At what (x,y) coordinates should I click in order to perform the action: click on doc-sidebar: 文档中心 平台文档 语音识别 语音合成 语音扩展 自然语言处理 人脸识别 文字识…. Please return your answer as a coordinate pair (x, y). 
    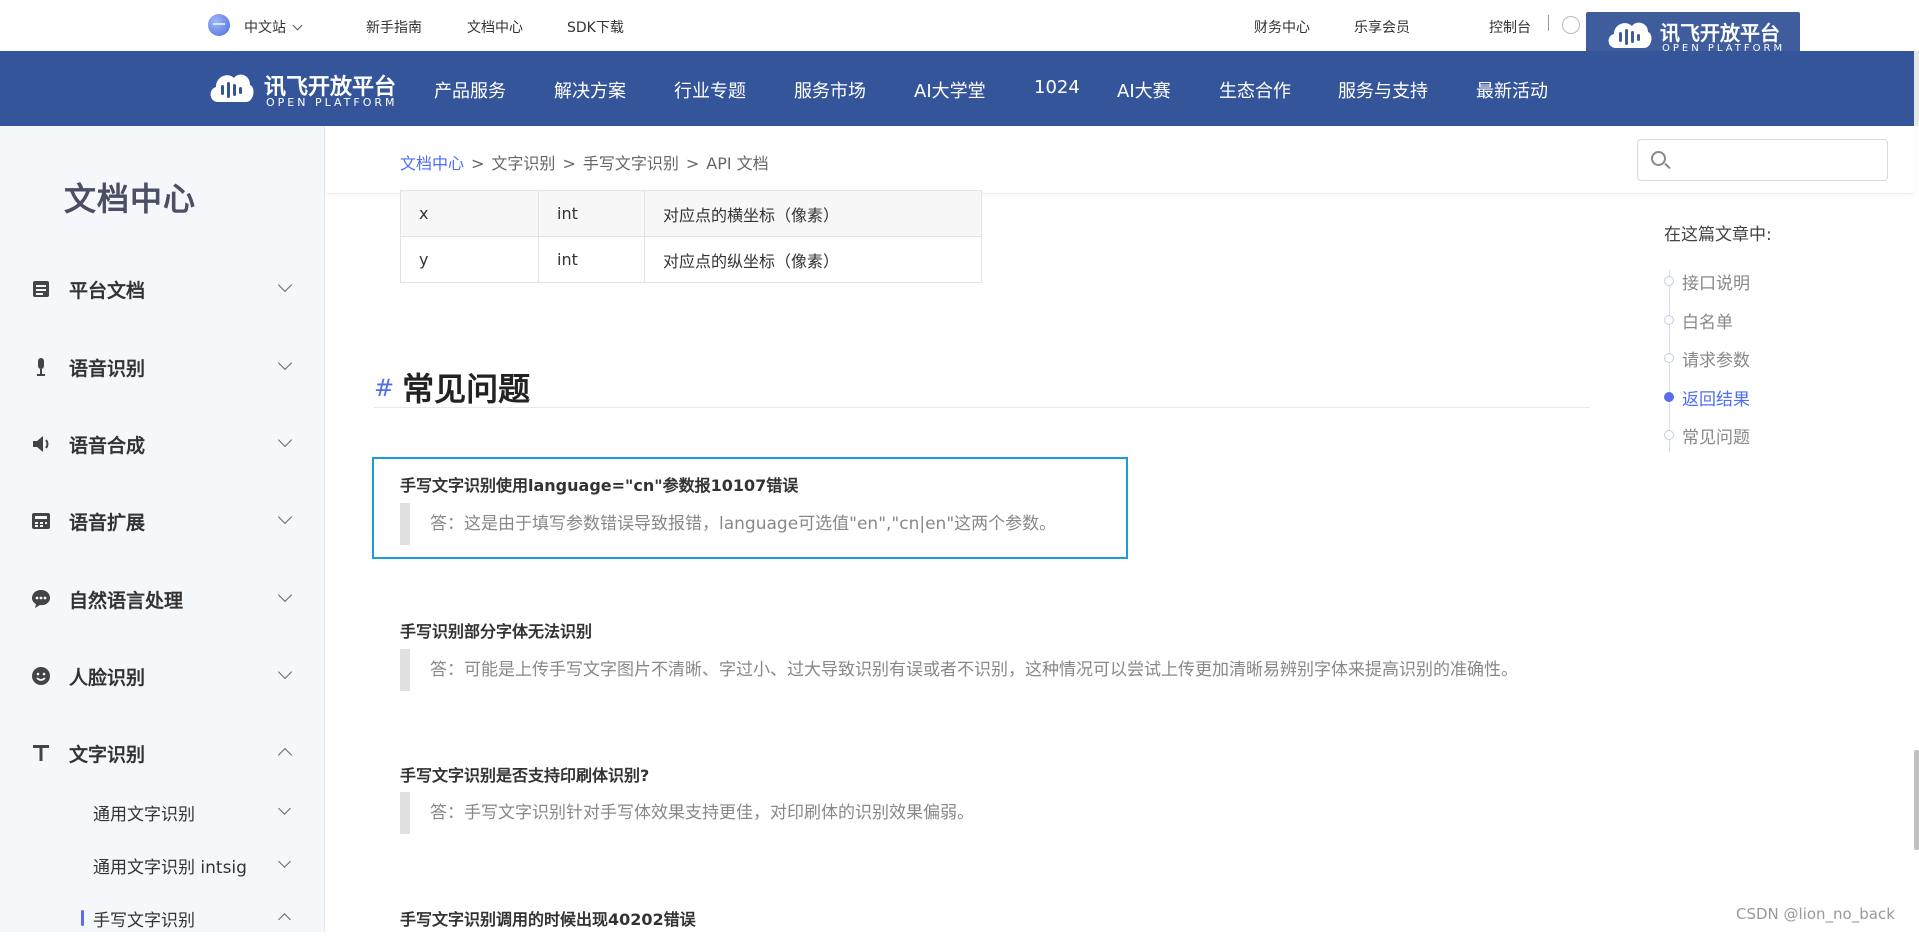
    Looking at the image, I should click on (162, 529).